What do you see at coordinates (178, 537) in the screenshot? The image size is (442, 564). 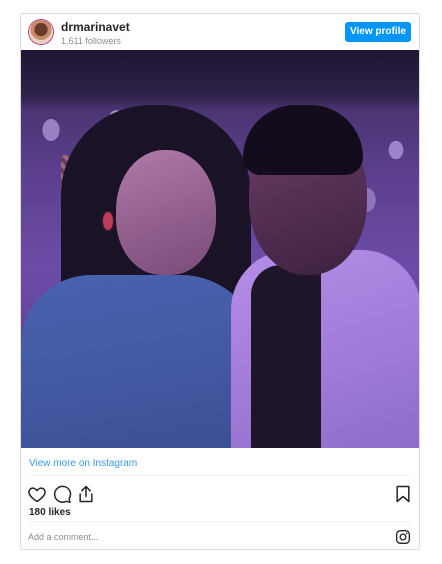 I see `comment-input` at bounding box center [178, 537].